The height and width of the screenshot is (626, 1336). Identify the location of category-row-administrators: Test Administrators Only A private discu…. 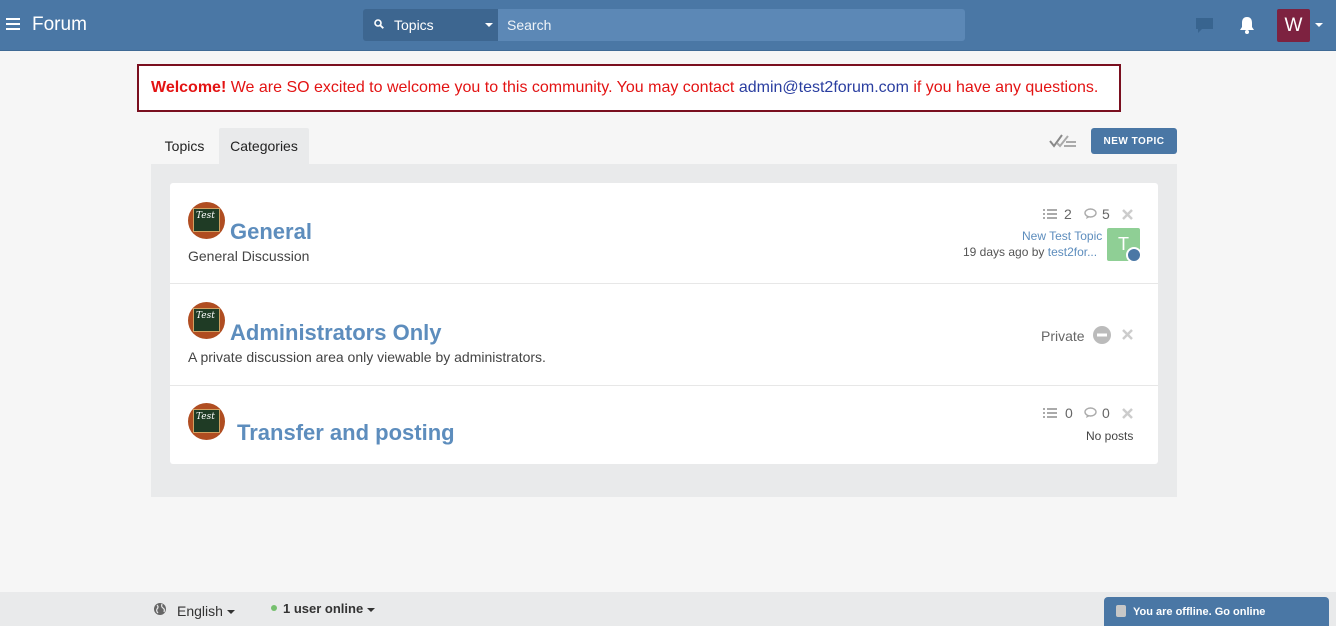
(664, 335).